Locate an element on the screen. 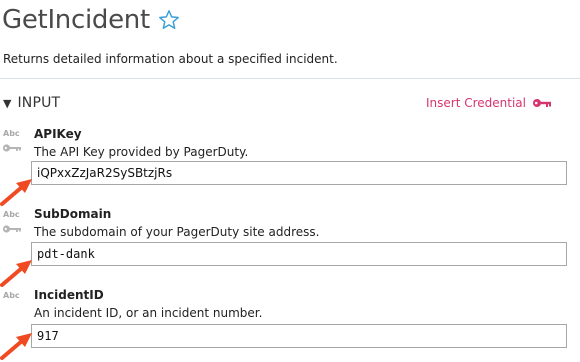 The image size is (580, 362). title-row: GetIncident is located at coordinates (91, 20).